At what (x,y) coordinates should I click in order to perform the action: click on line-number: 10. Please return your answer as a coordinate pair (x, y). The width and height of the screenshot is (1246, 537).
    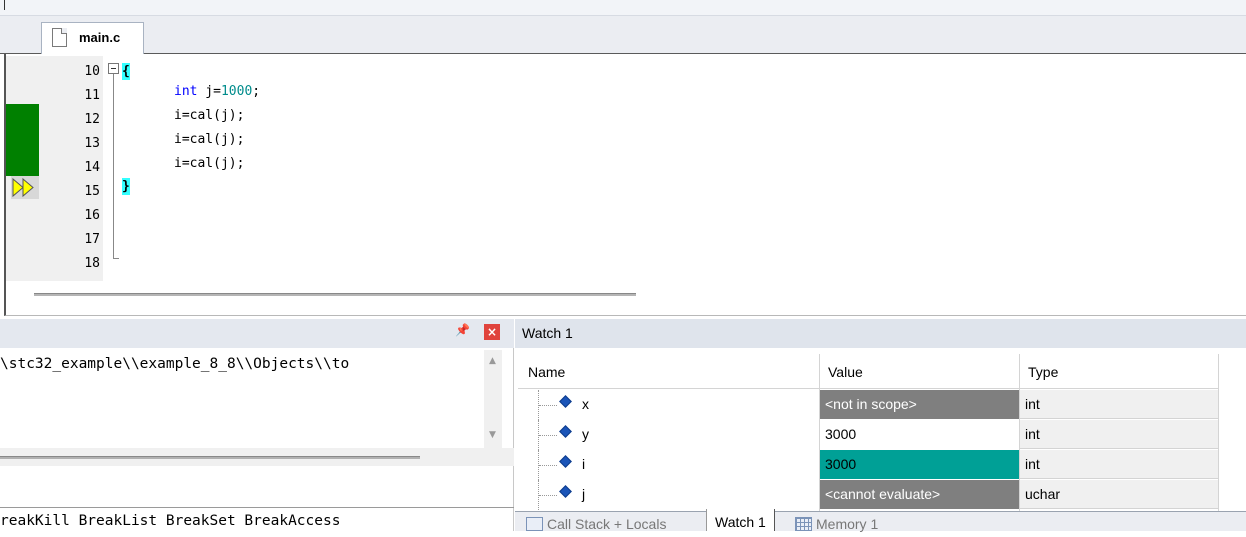
    Looking at the image, I should click on (92, 71).